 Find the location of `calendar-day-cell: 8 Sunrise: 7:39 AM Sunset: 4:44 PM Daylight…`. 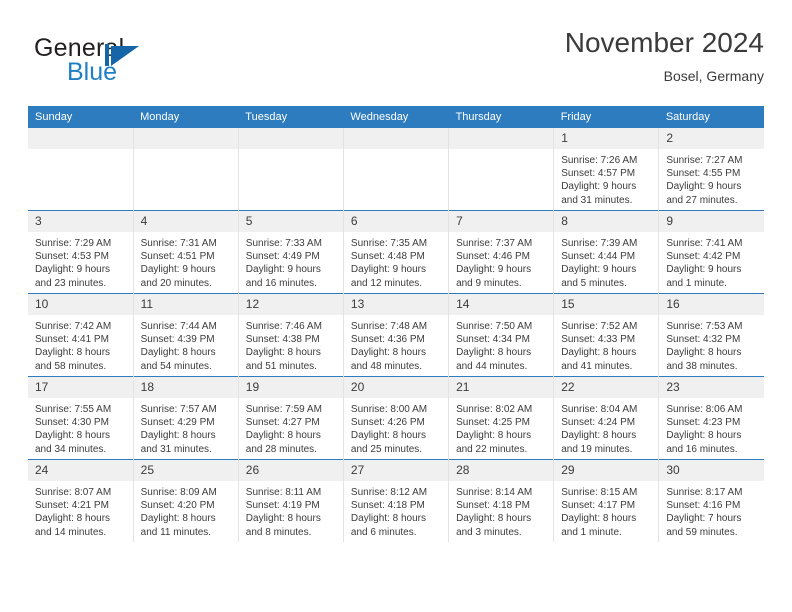

calendar-day-cell: 8 Sunrise: 7:39 AM Sunset: 4:44 PM Daylight… is located at coordinates (606, 252).